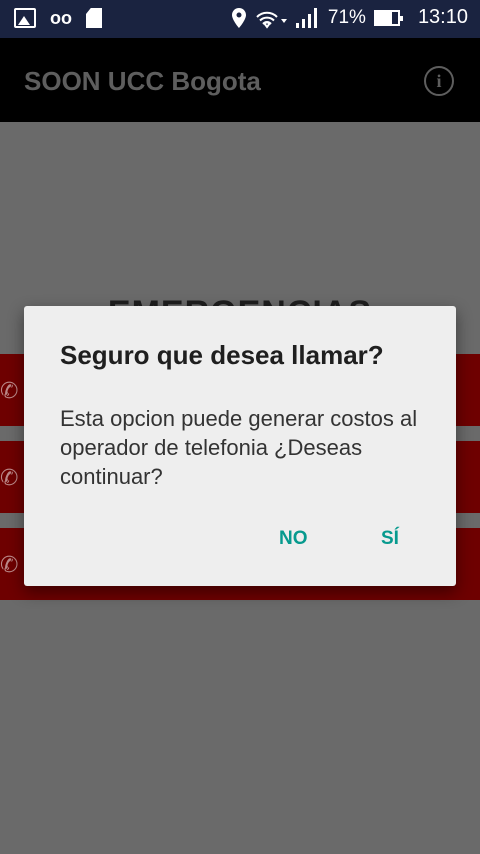 This screenshot has height=854, width=480. Describe the element at coordinates (293, 539) in the screenshot. I see `no-button: NO` at that location.